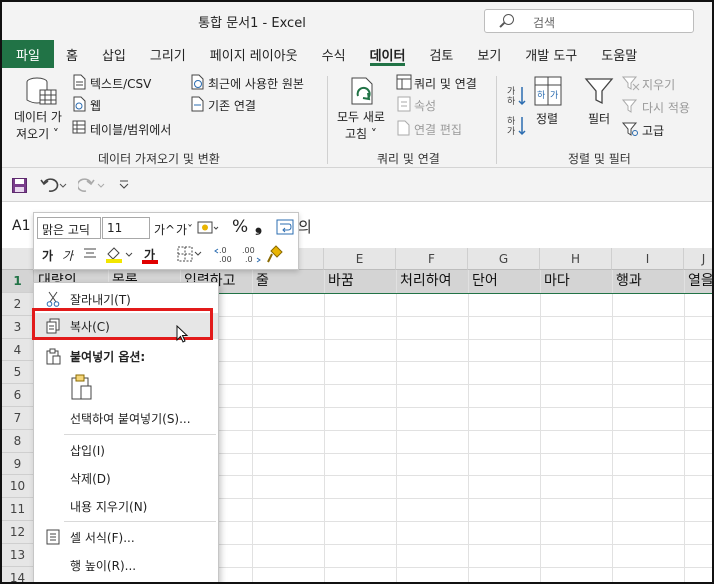 The height and width of the screenshot is (584, 714). Describe the element at coordinates (630, 106) in the screenshot. I see `reapply-icon` at that location.